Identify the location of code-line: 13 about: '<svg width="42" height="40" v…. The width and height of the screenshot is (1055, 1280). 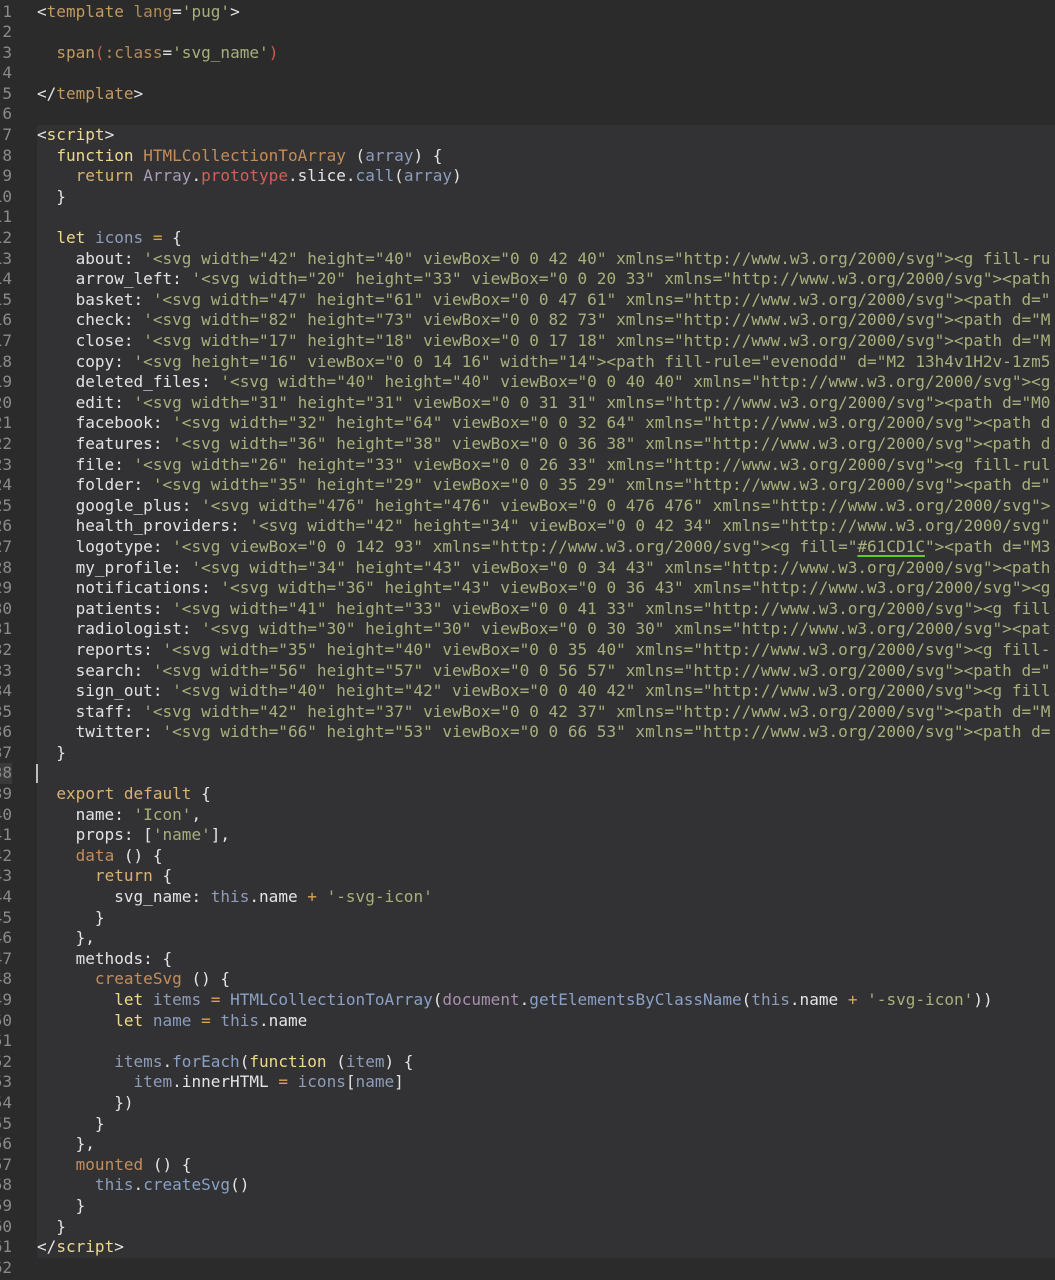
(527, 259).